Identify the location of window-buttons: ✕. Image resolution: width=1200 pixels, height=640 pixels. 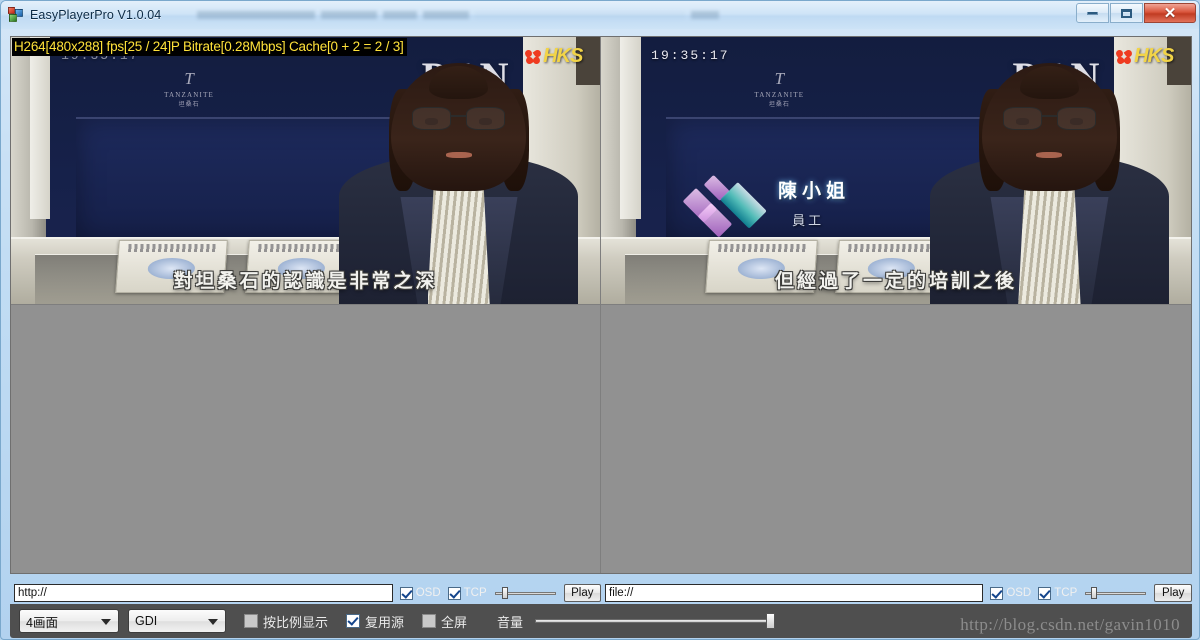
(1135, 13).